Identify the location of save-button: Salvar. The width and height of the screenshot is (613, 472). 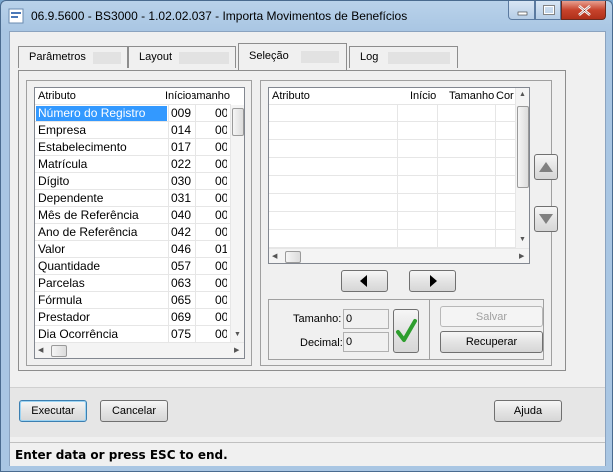
(491, 316).